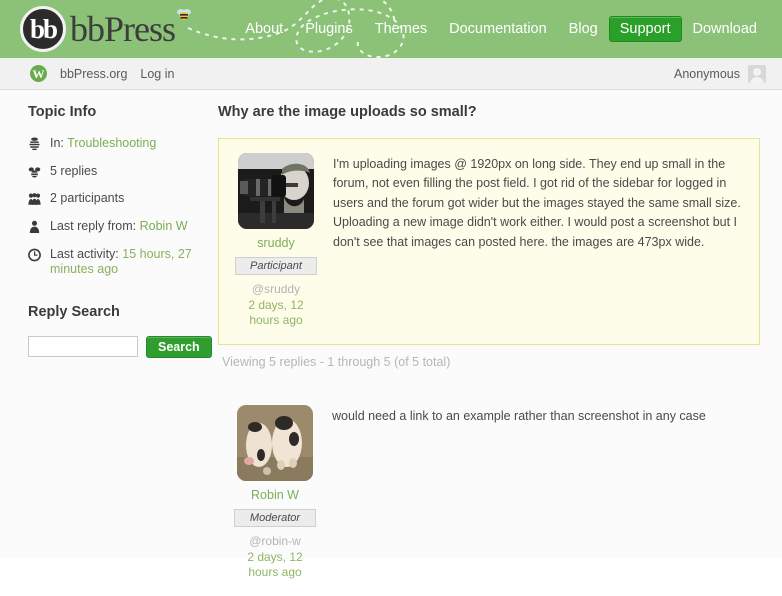  What do you see at coordinates (276, 243) in the screenshot?
I see `reply-author-name: sruddy` at bounding box center [276, 243].